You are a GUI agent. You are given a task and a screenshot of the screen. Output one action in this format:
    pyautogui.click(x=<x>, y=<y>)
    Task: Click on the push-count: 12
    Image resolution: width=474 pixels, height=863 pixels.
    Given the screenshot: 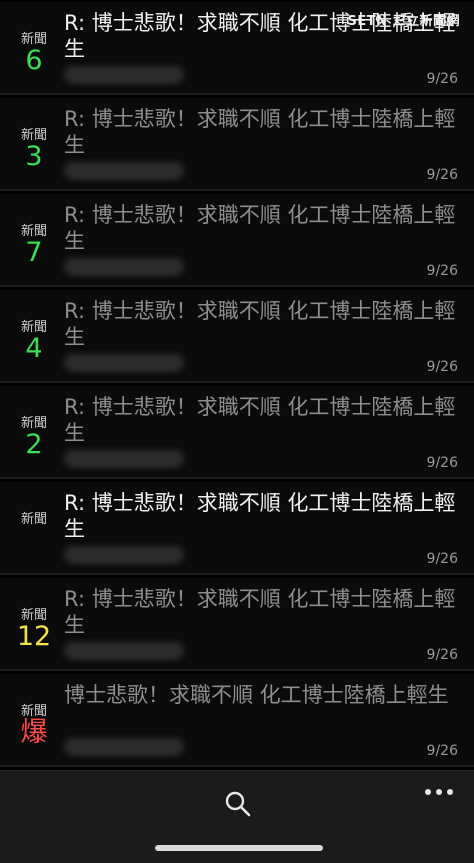 What is the action you would take?
    pyautogui.click(x=34, y=636)
    